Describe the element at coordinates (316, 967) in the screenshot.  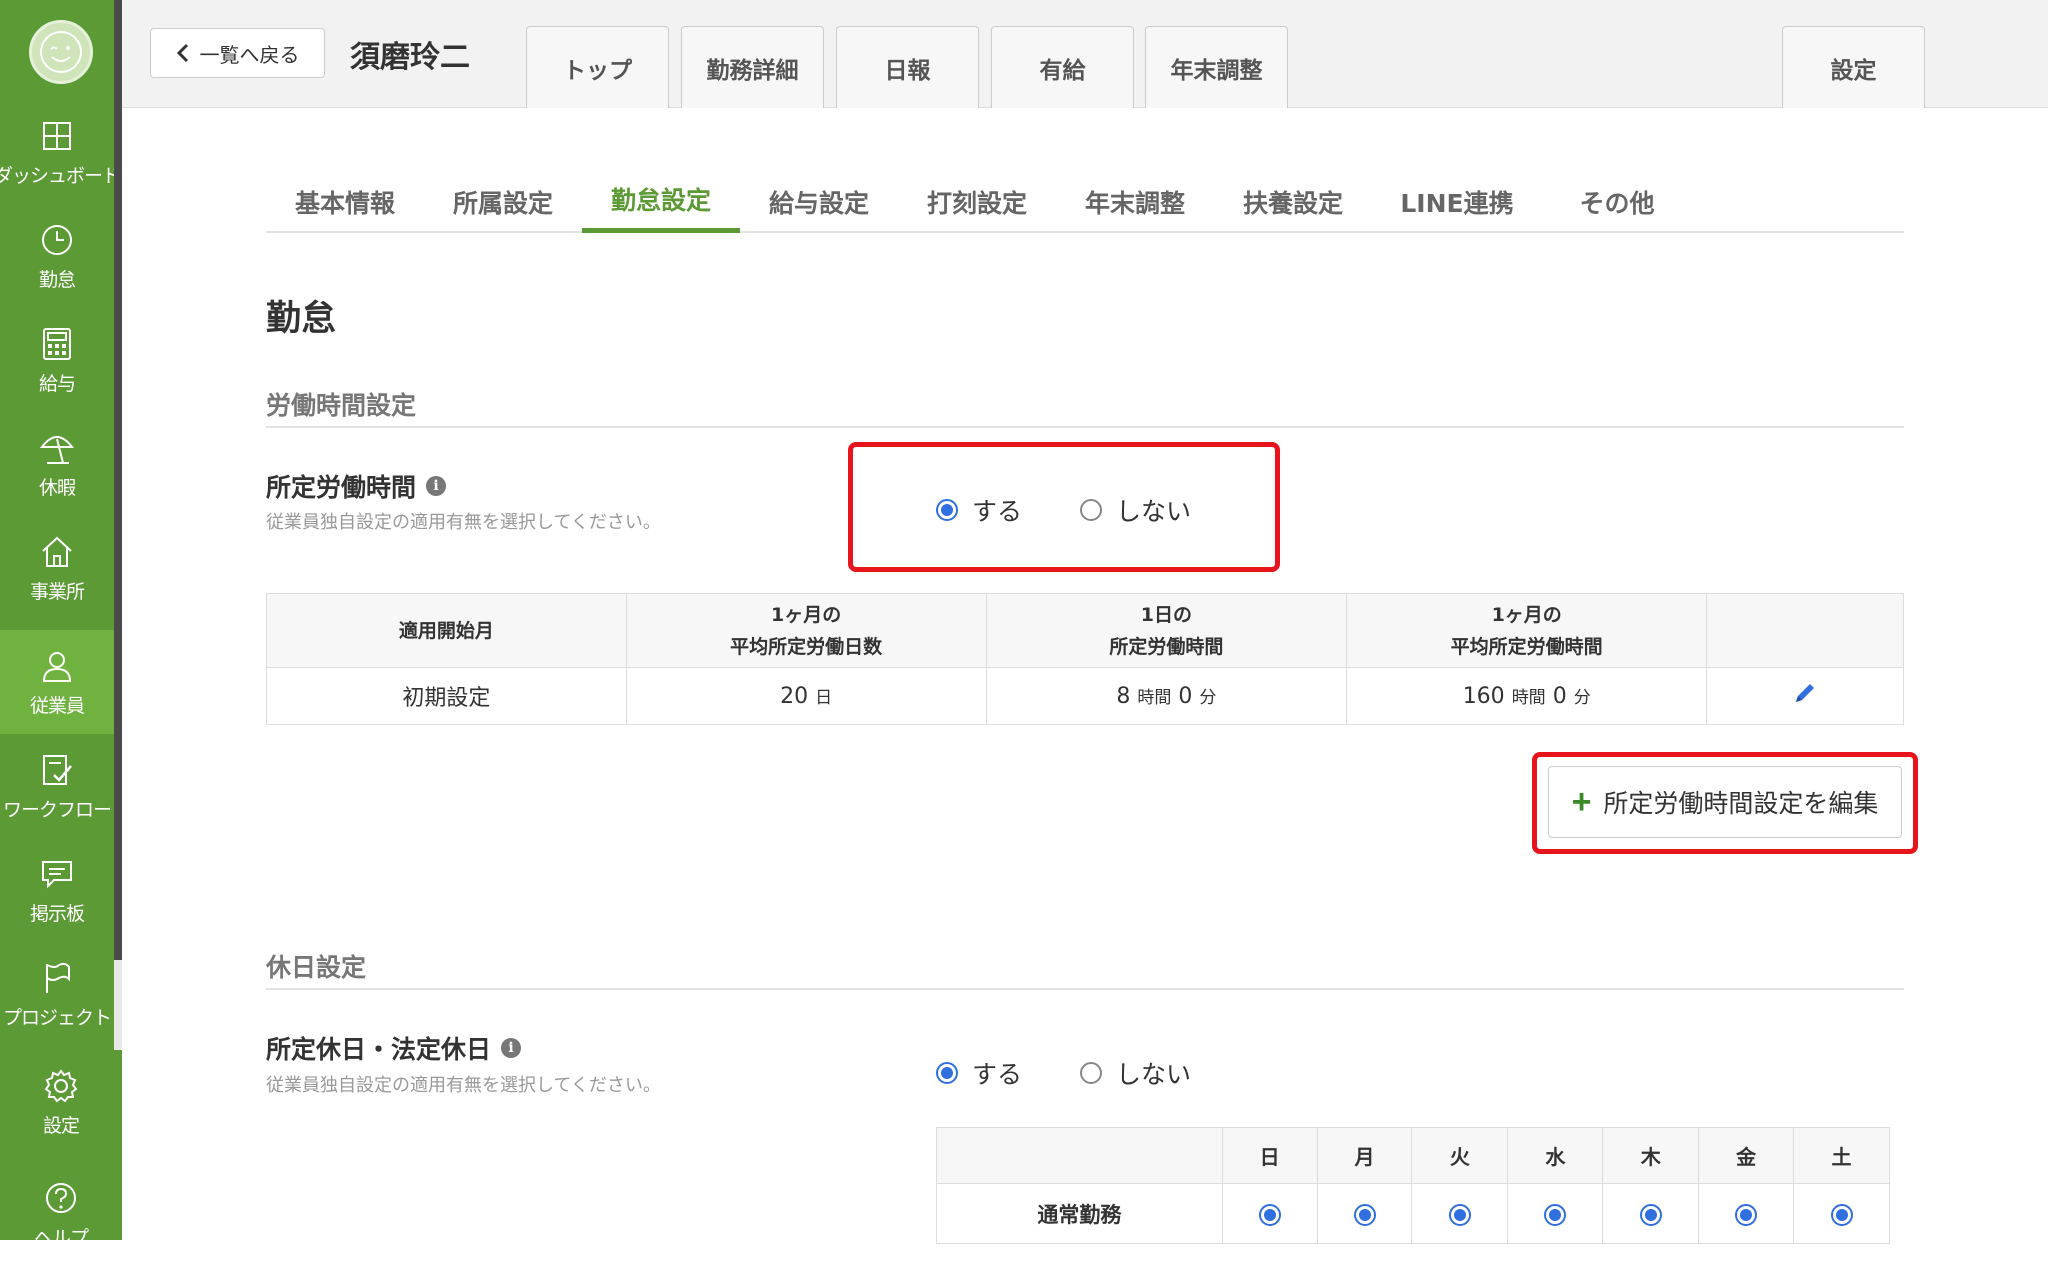
I see `section-title-holiday: 休日設定` at that location.